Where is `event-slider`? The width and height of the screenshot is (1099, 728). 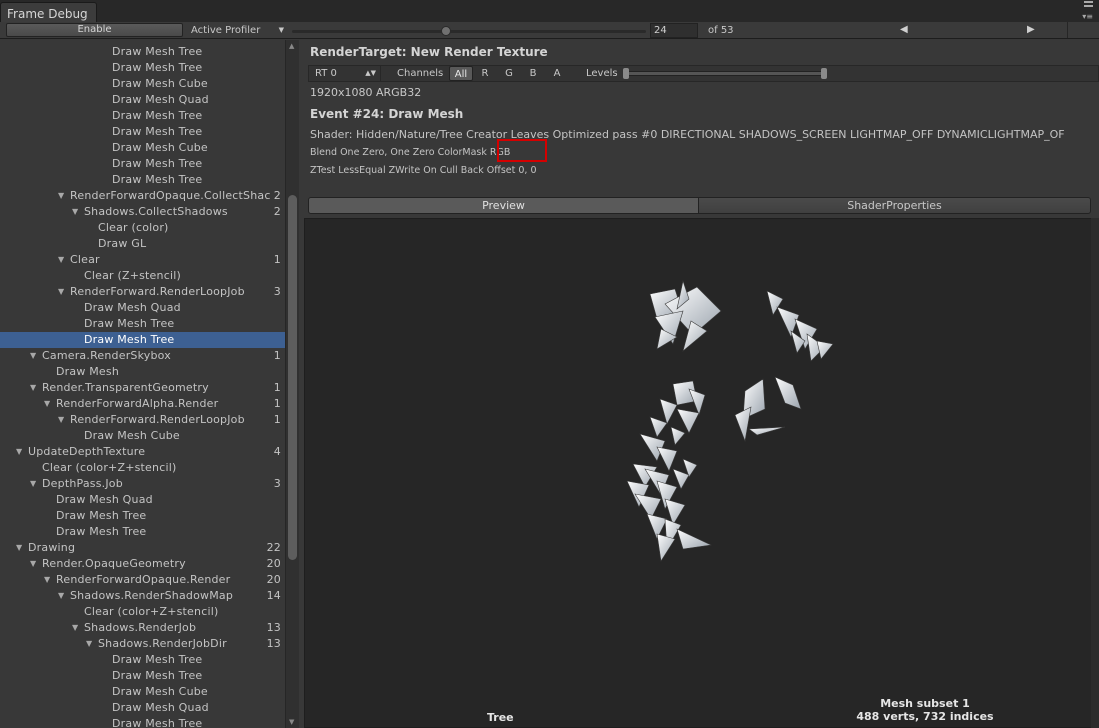
event-slider is located at coordinates (469, 31).